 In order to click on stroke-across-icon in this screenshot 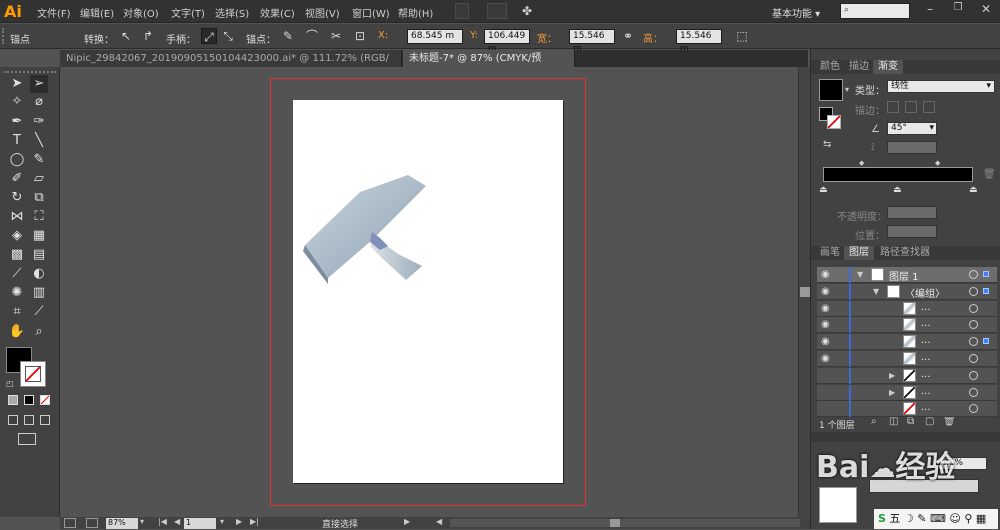, I will do `click(929, 107)`.